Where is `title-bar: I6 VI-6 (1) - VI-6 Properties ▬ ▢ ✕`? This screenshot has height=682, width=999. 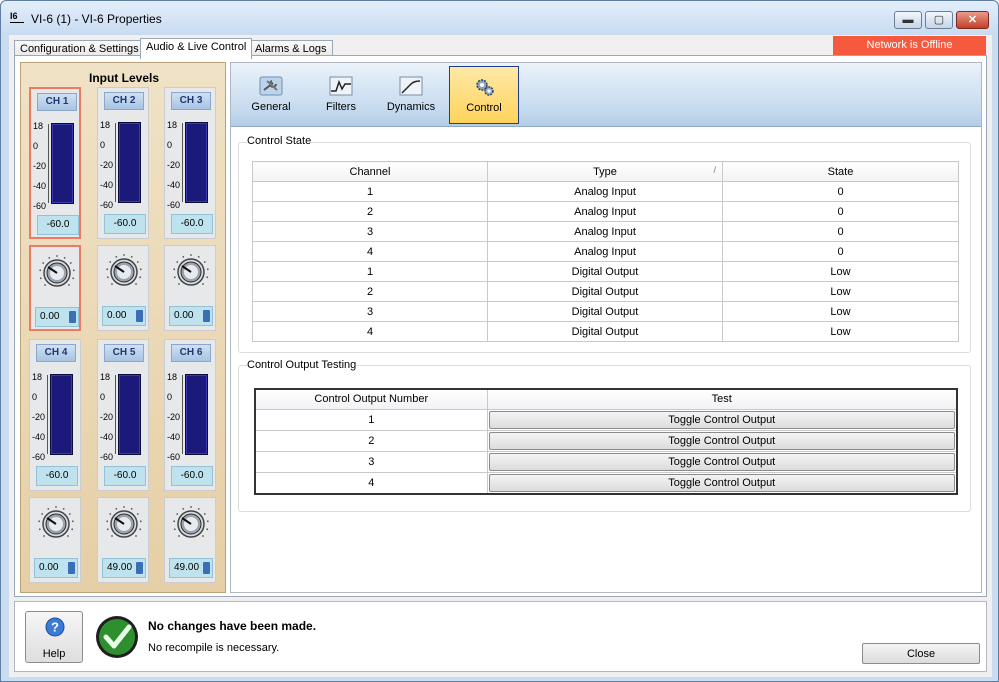 title-bar: I6 VI-6 (1) - VI-6 Properties ▬ ▢ ✕ is located at coordinates (499, 18).